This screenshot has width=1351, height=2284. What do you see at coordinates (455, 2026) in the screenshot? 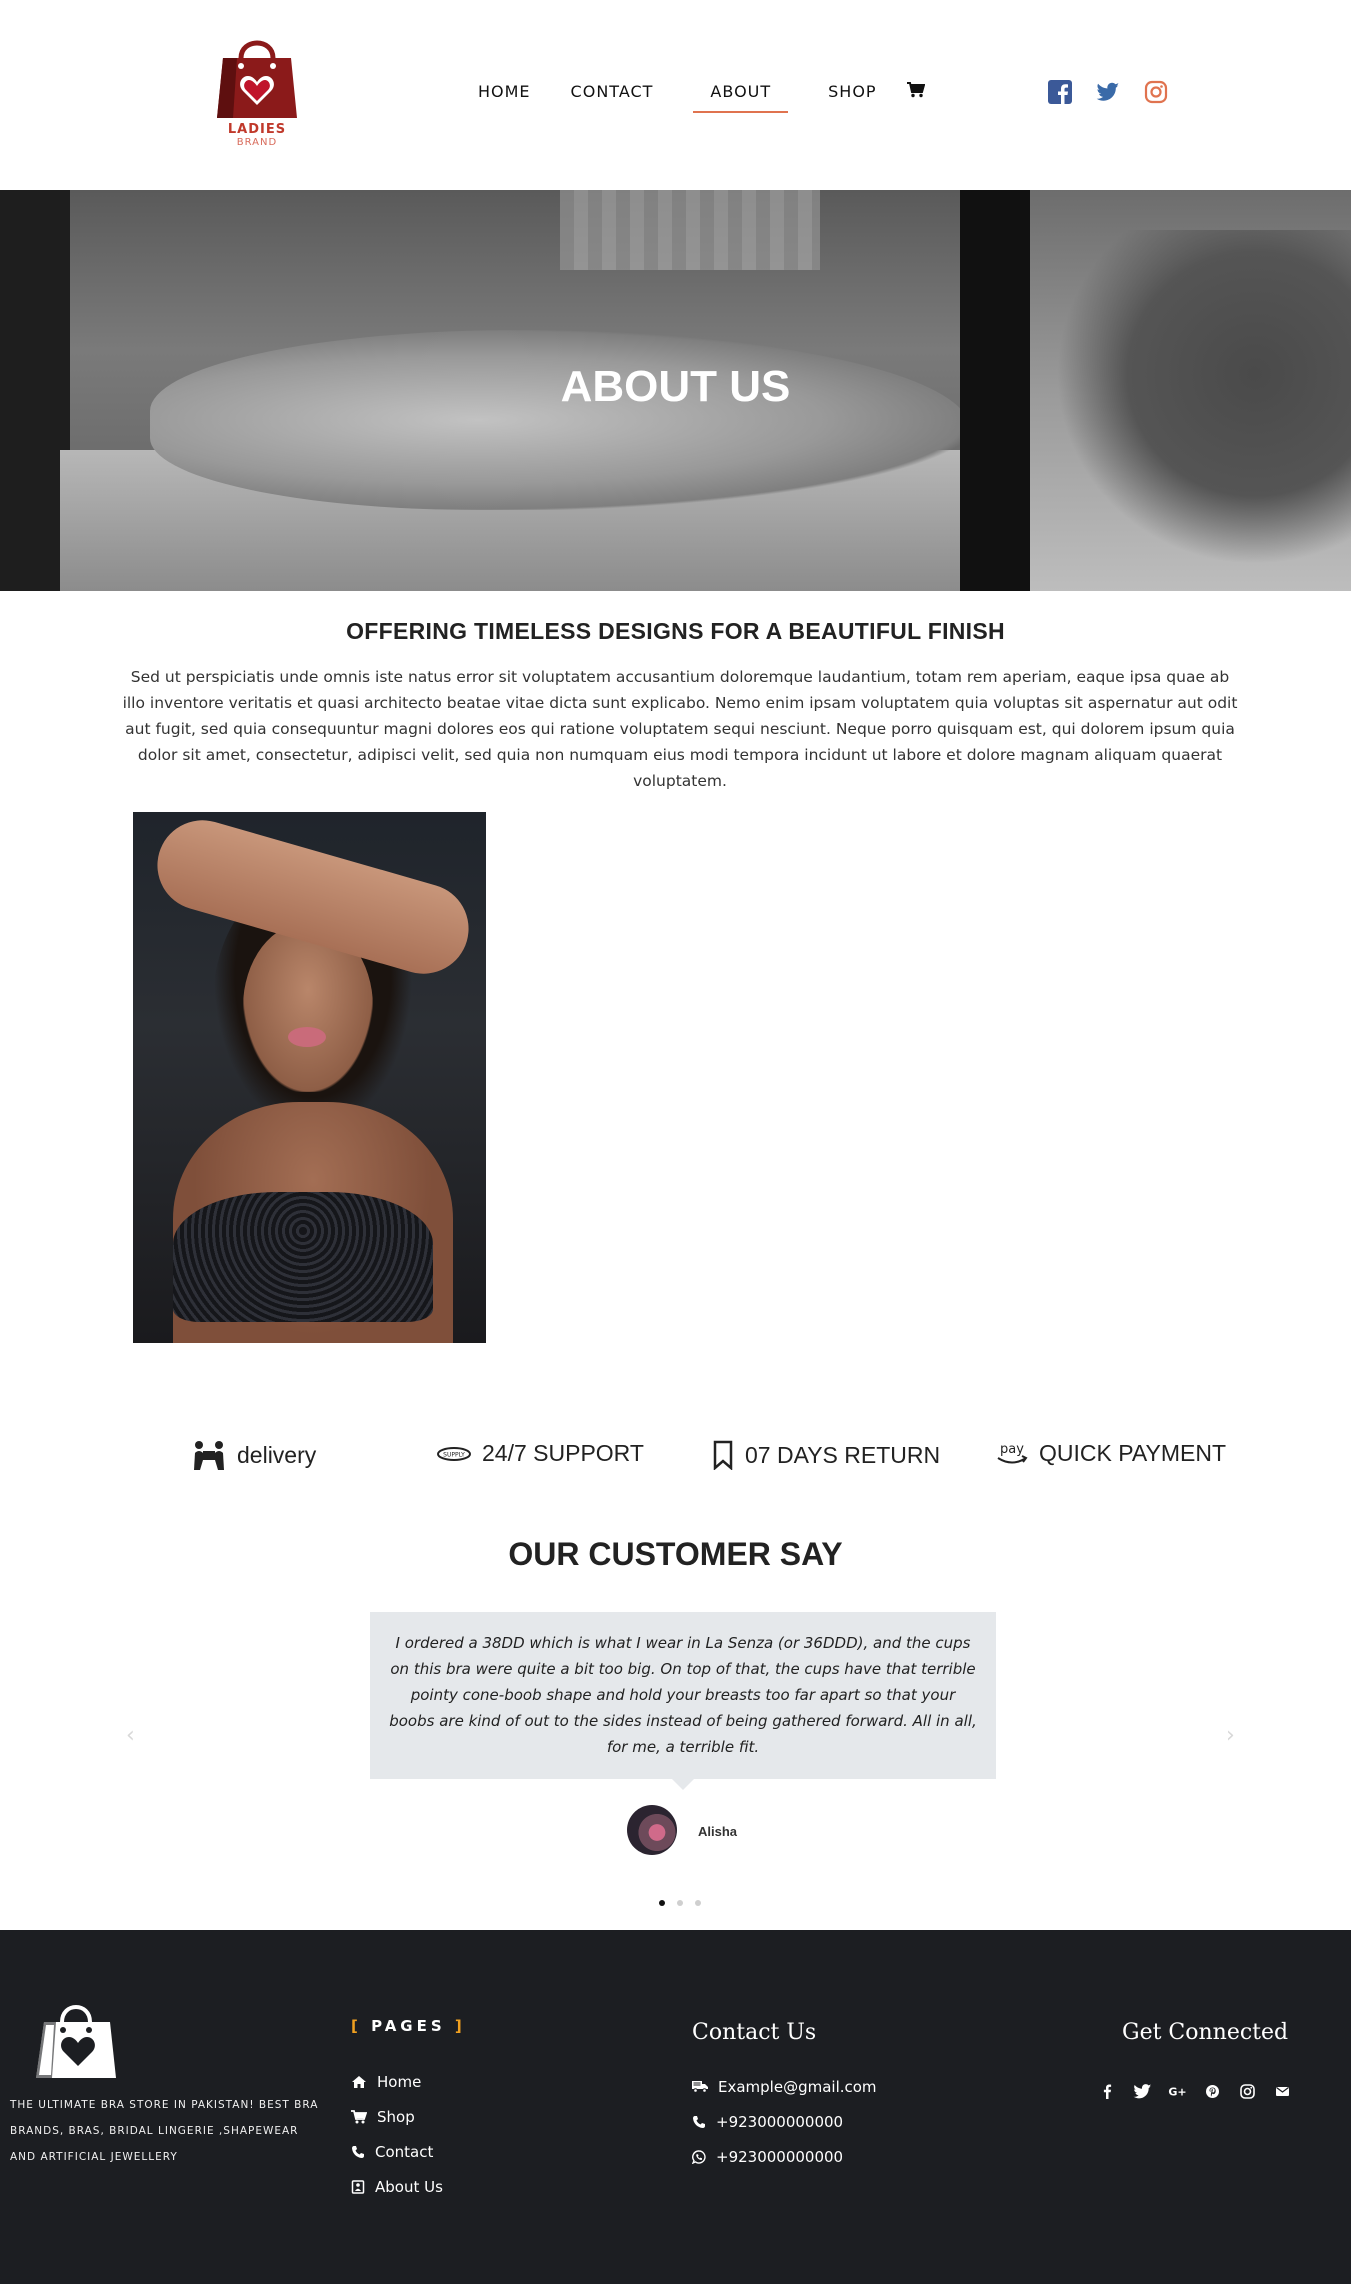
I see `bracket-close: ]` at bounding box center [455, 2026].